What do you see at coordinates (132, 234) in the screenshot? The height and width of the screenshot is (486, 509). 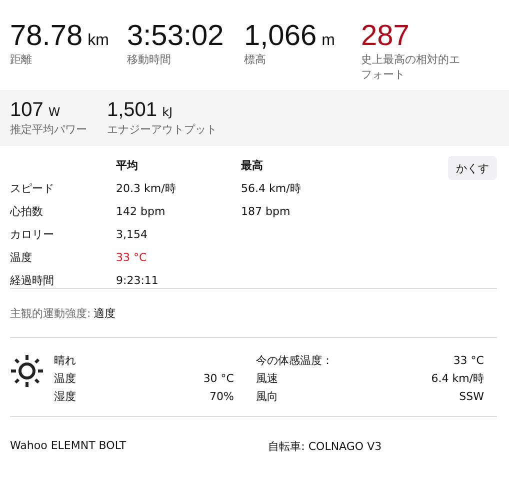 I see `table-cell-text: 3,154` at bounding box center [132, 234].